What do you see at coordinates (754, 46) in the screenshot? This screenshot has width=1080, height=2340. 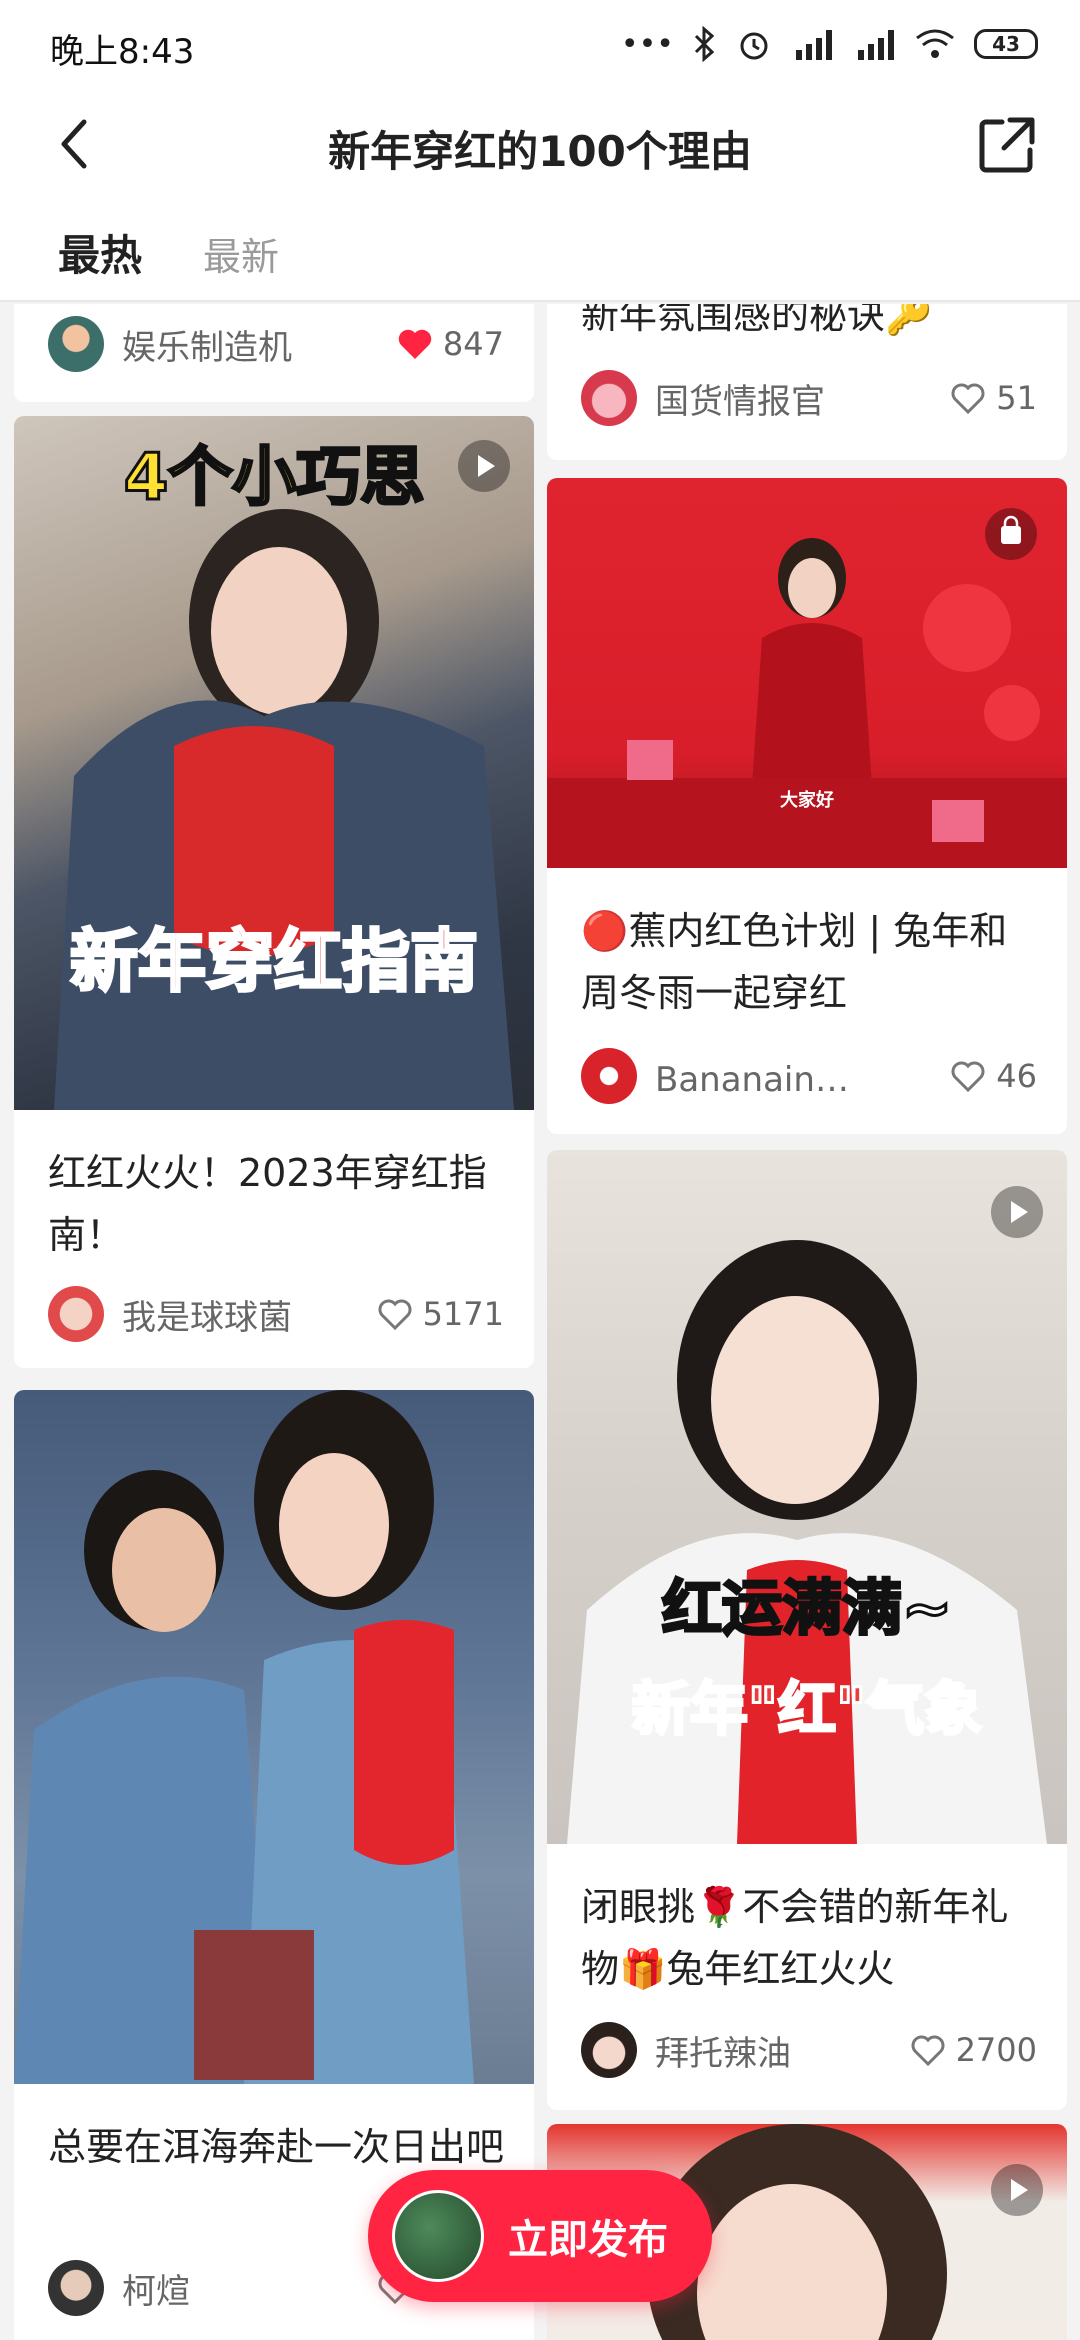 I see `alarm-icon` at bounding box center [754, 46].